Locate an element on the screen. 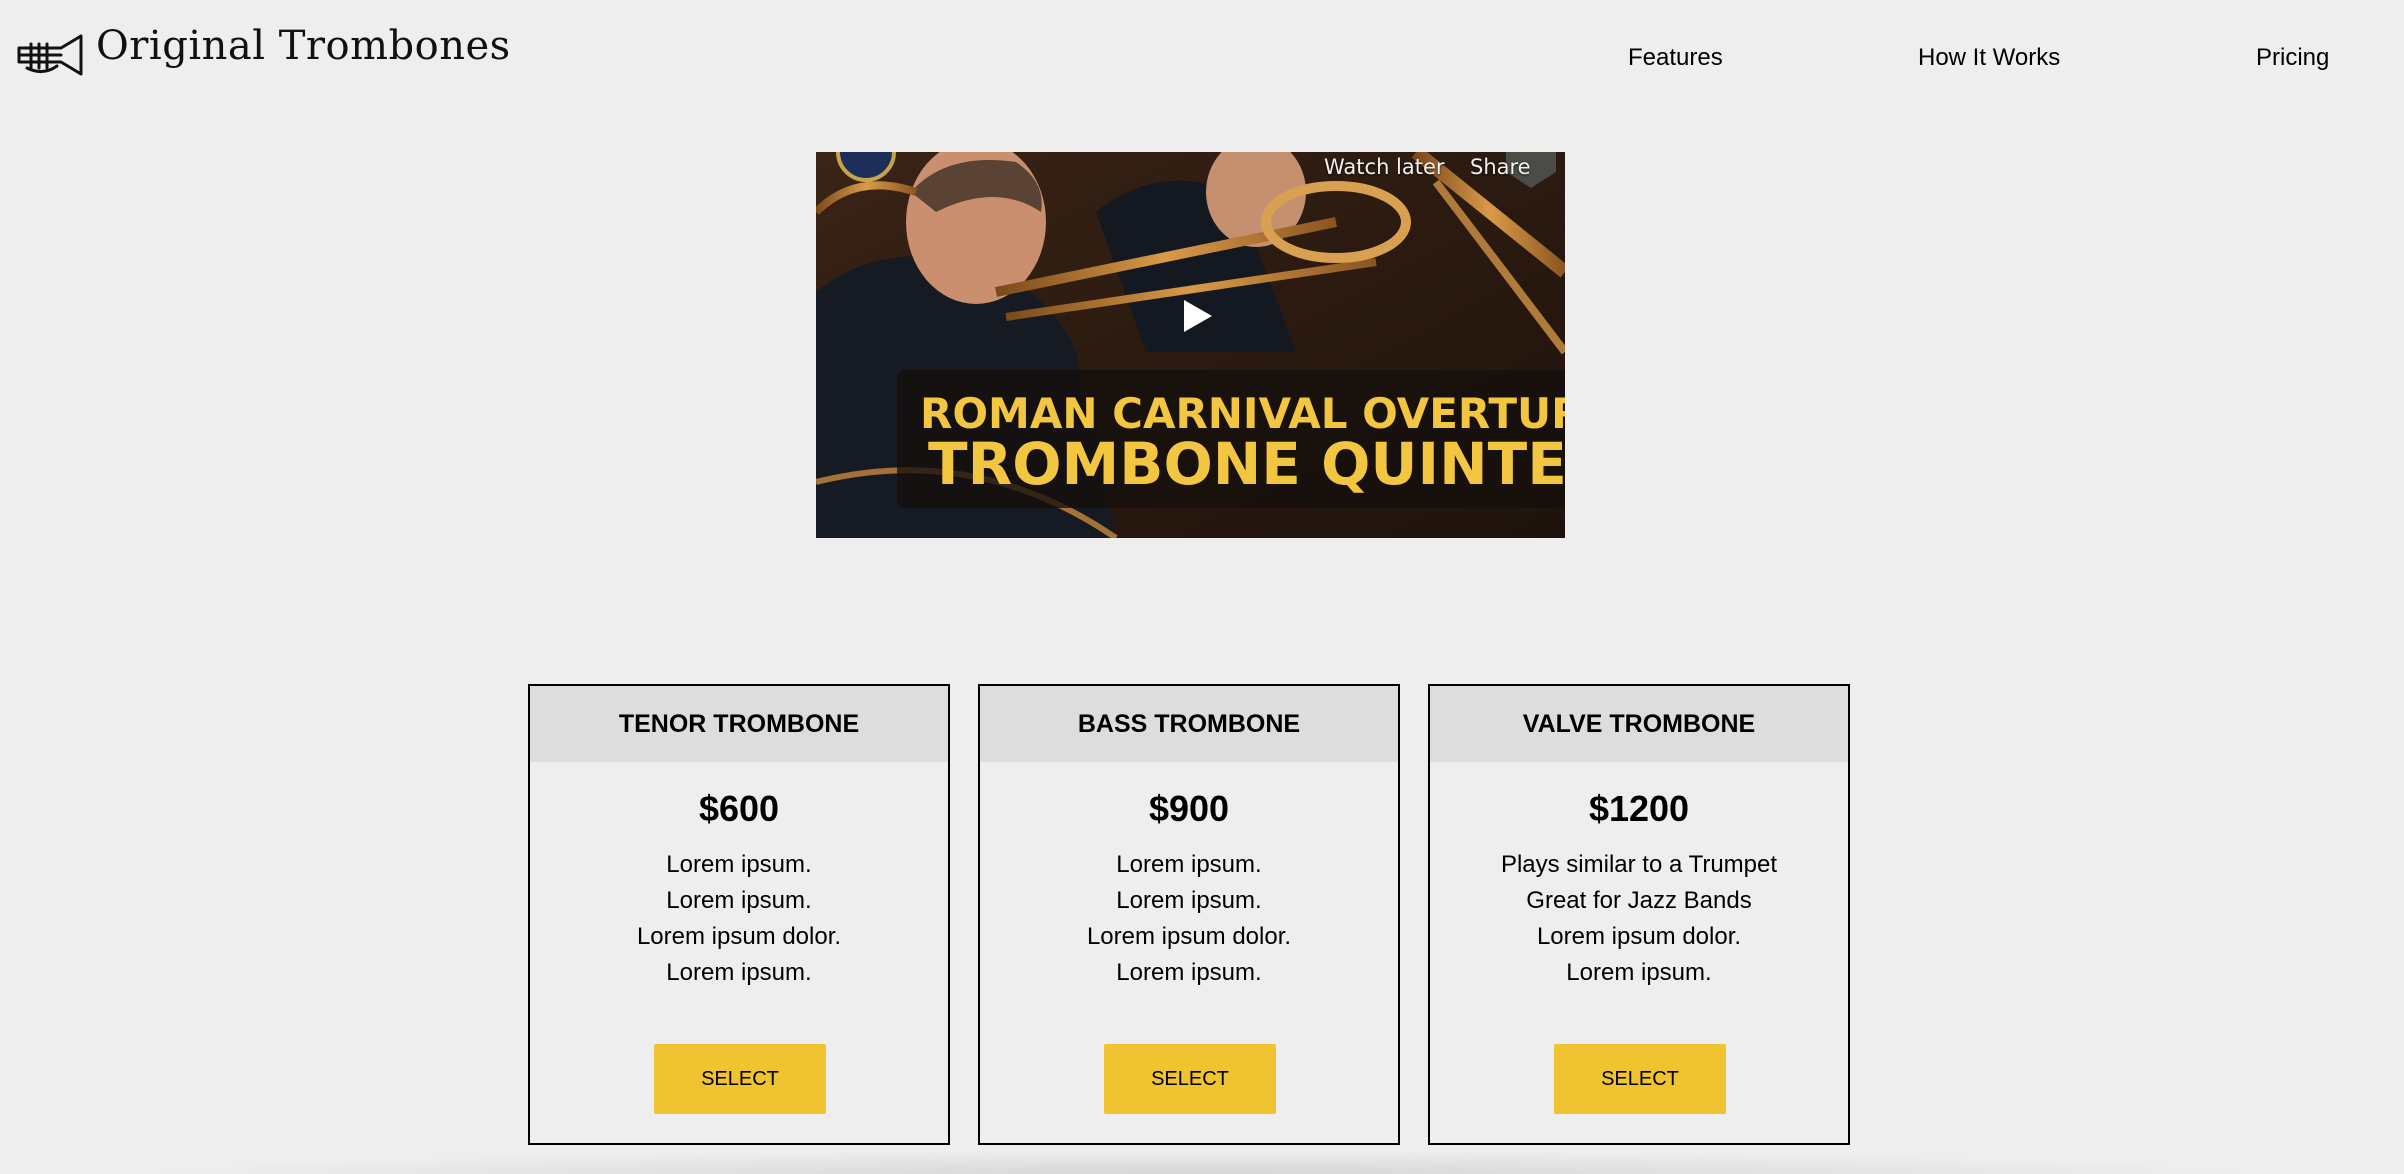 Image resolution: width=2404 pixels, height=1174 pixels. card-title: TENOR TROMBONE is located at coordinates (739, 724).